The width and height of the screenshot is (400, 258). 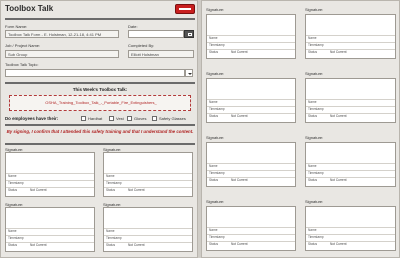 I want to click on job-field: Sub Group, so click(x=62, y=54).